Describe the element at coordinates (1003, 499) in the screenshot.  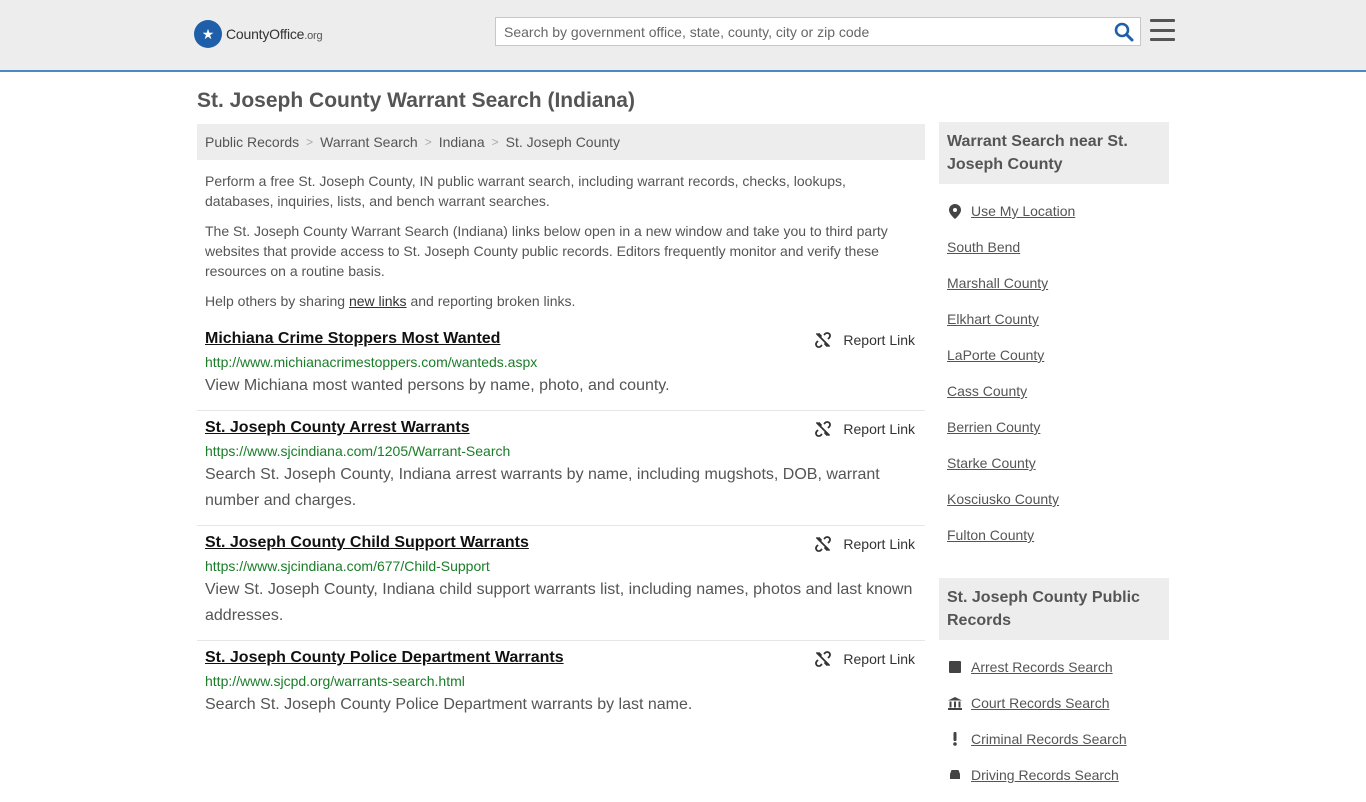
I see `nearby-link: Kosciusko County` at that location.